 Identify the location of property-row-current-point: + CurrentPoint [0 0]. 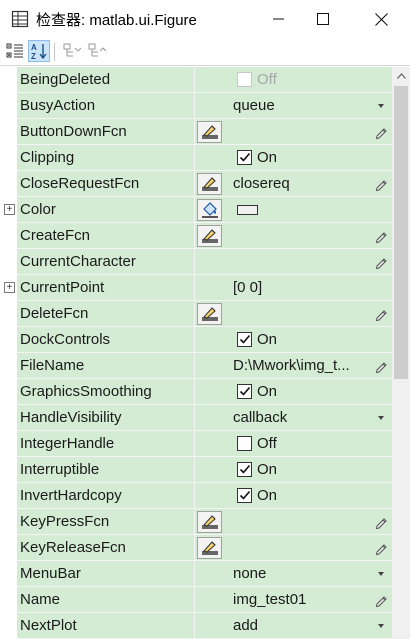
(196, 288).